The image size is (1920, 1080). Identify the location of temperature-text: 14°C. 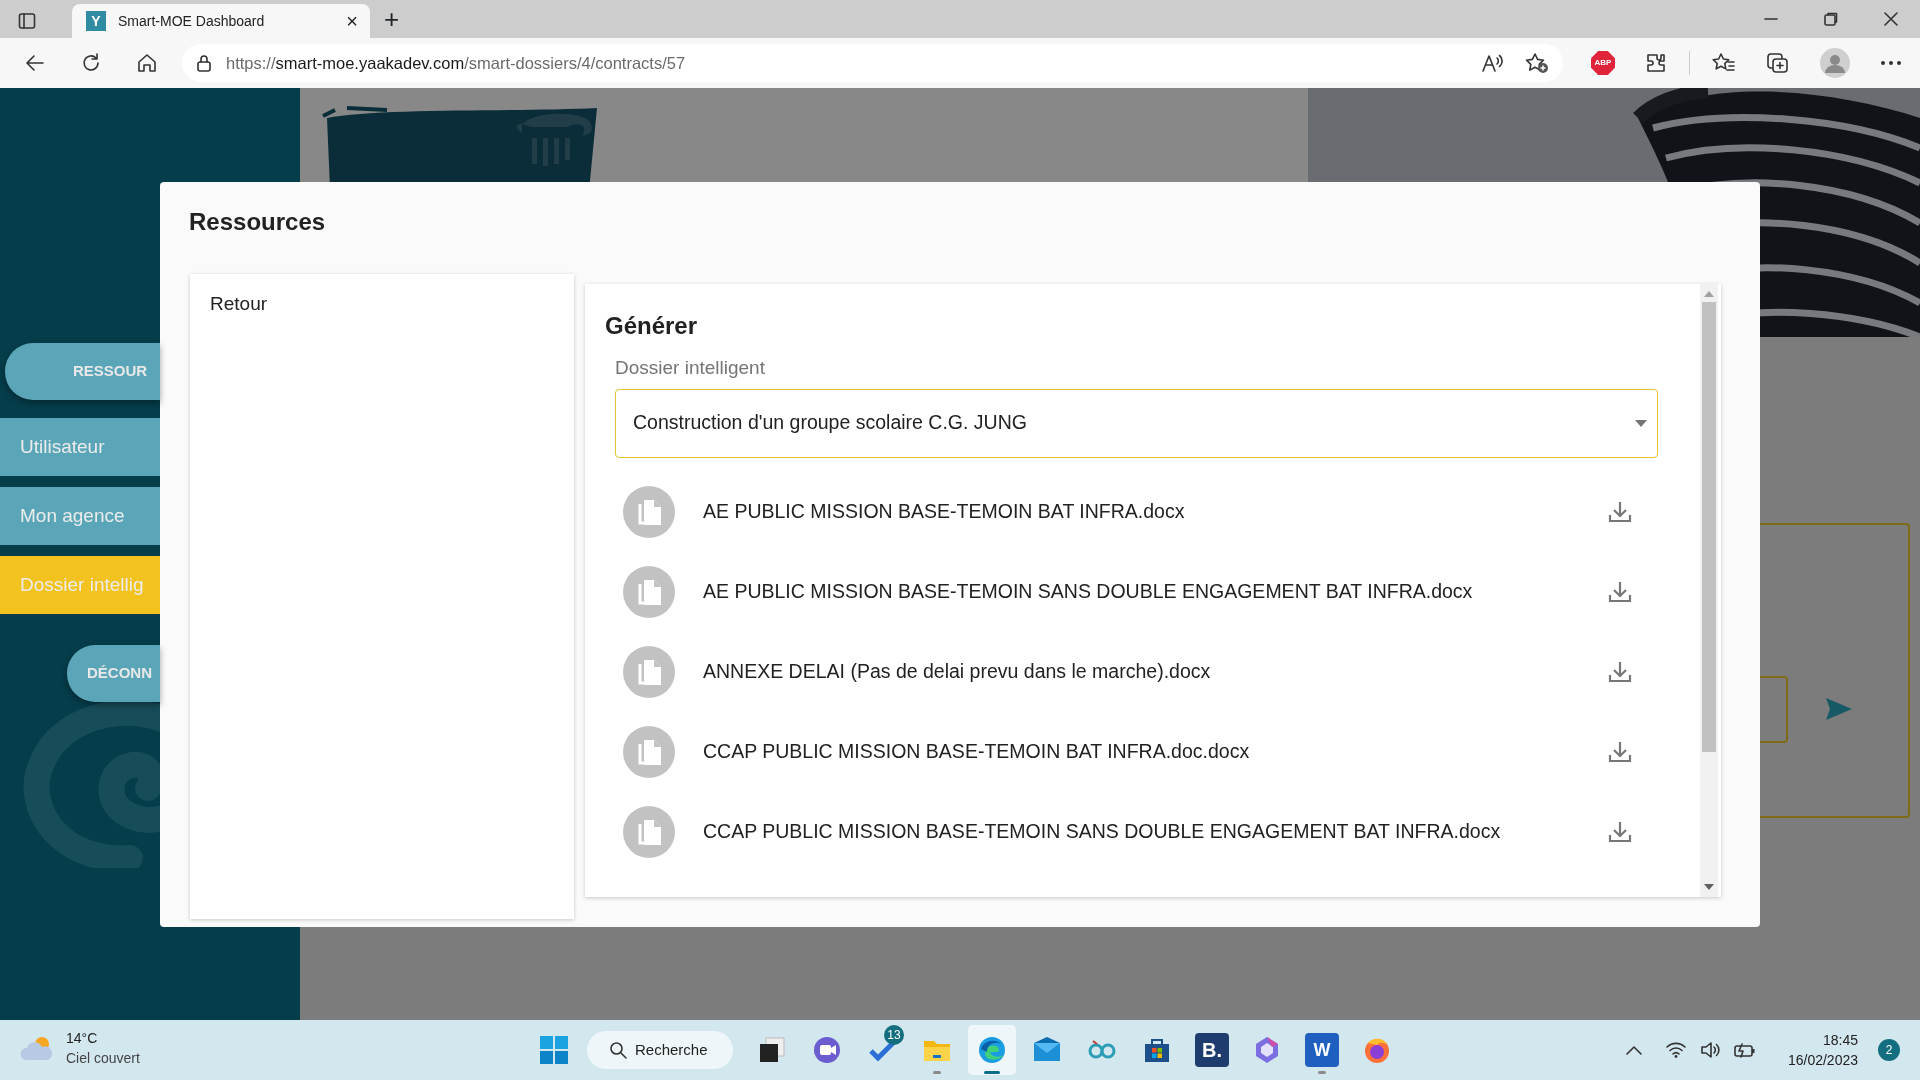
(82, 1038).